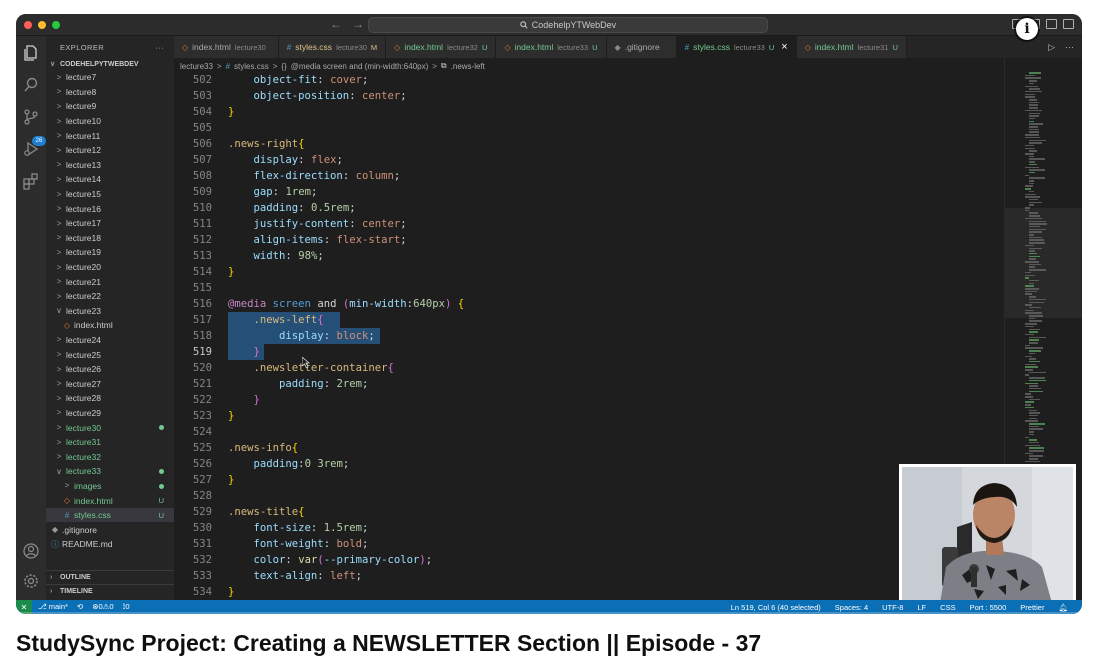 The image size is (1110, 671). What do you see at coordinates (776, 607) in the screenshot?
I see `cursor-position: Ln 519, Col 6 (40 selected)` at bounding box center [776, 607].